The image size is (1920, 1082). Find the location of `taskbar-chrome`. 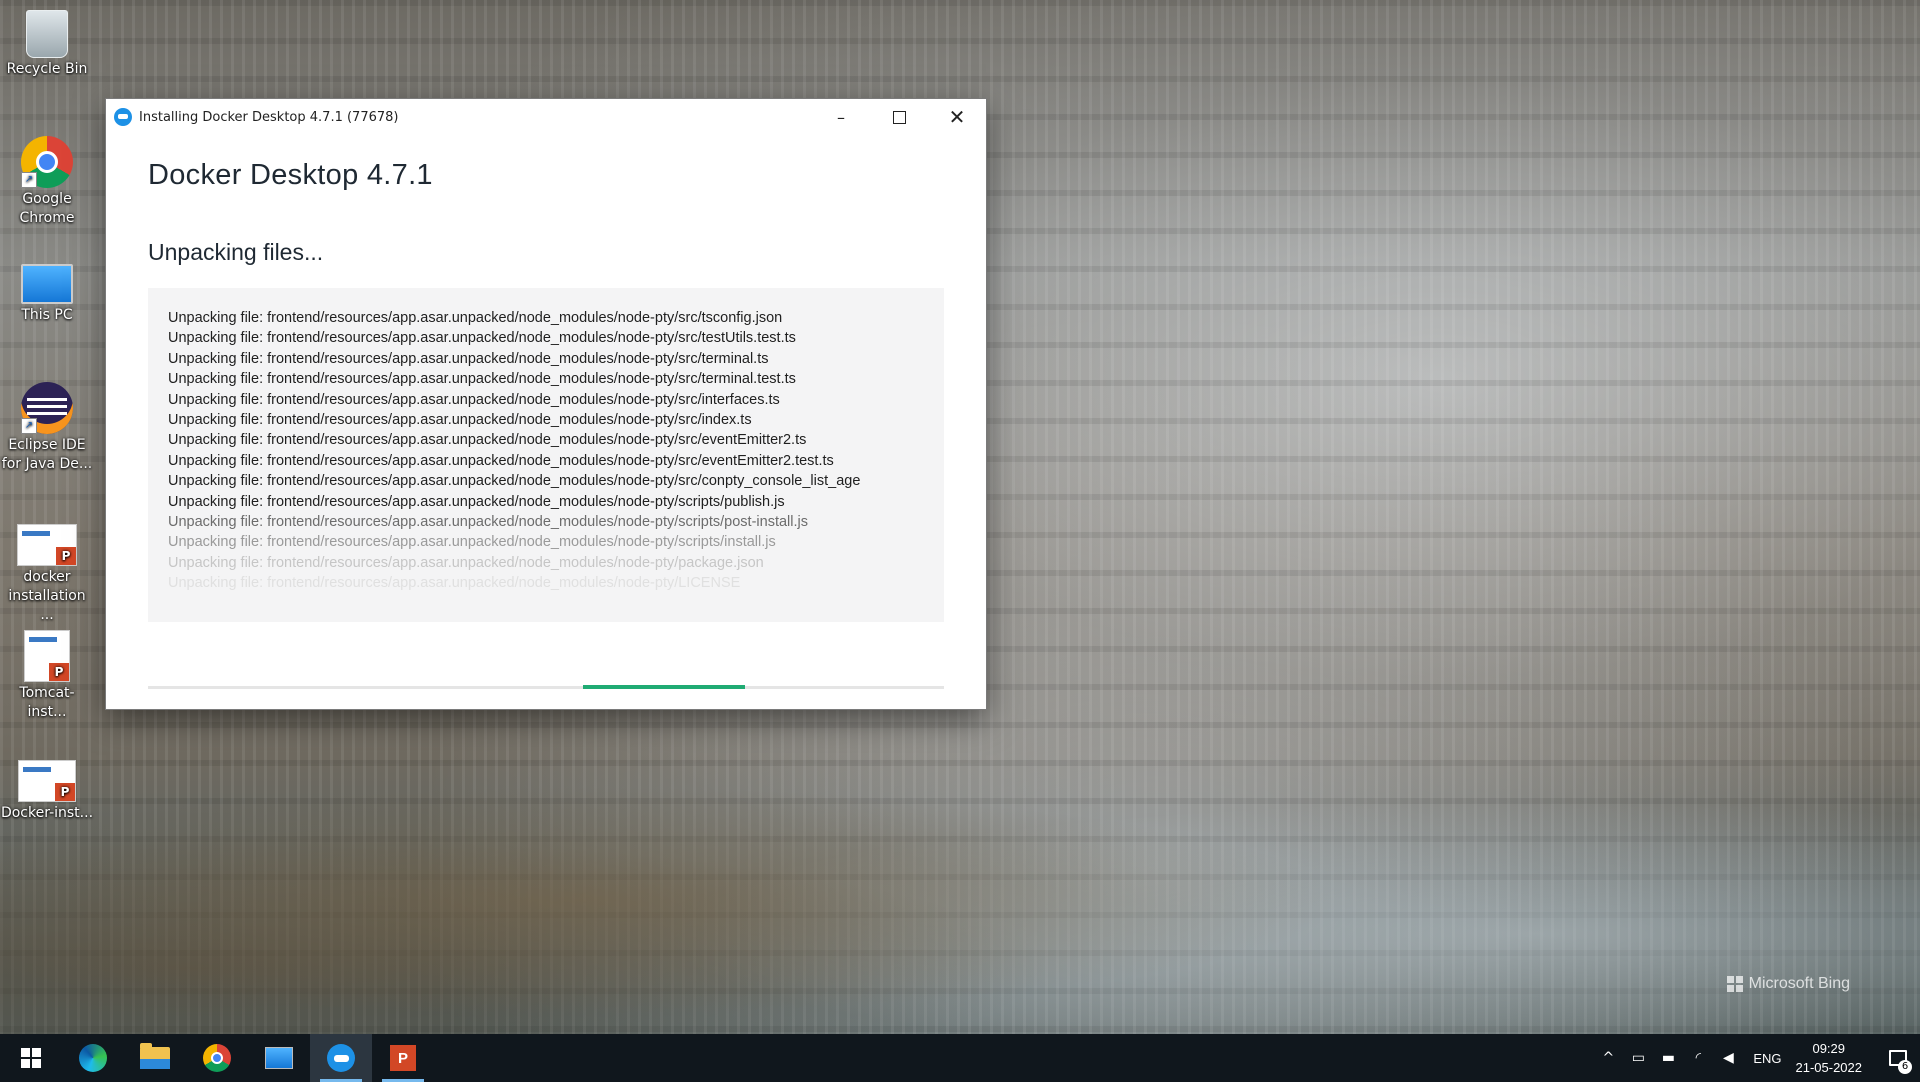

taskbar-chrome is located at coordinates (217, 1058).